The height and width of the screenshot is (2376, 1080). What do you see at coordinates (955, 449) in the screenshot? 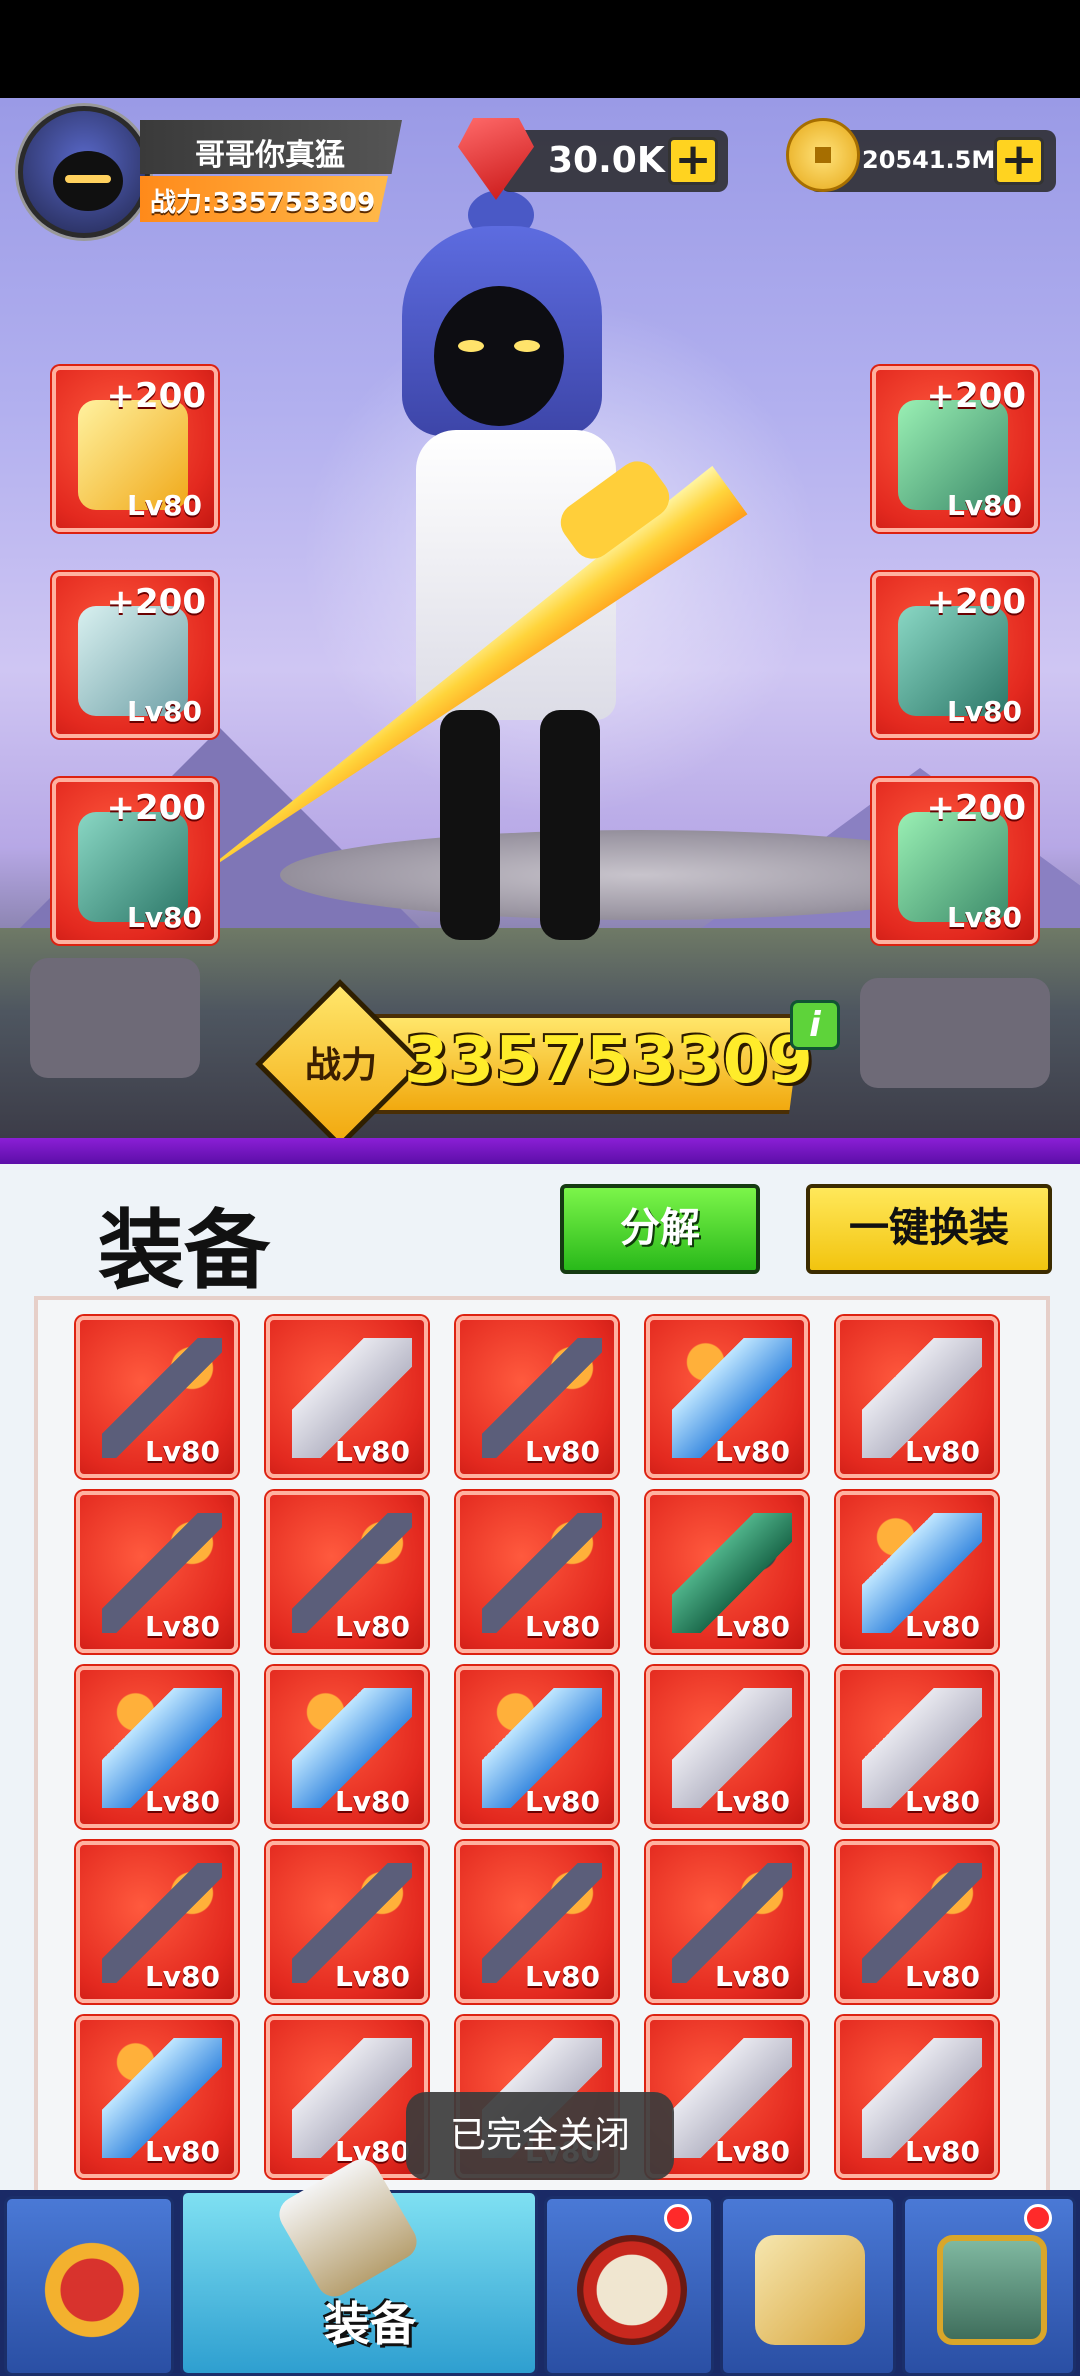
I see `equipped-helmet-slot: +200 Lv80` at bounding box center [955, 449].